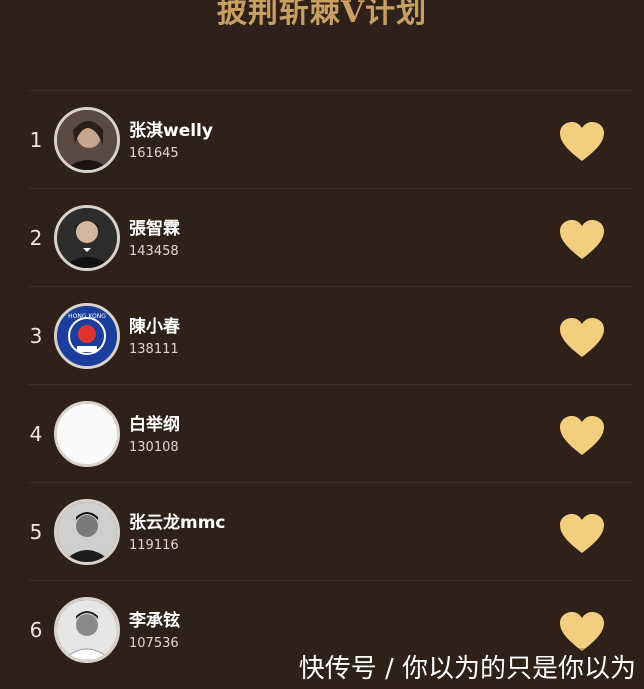 This screenshot has width=644, height=689. I want to click on vote-count: 143458, so click(154, 251).